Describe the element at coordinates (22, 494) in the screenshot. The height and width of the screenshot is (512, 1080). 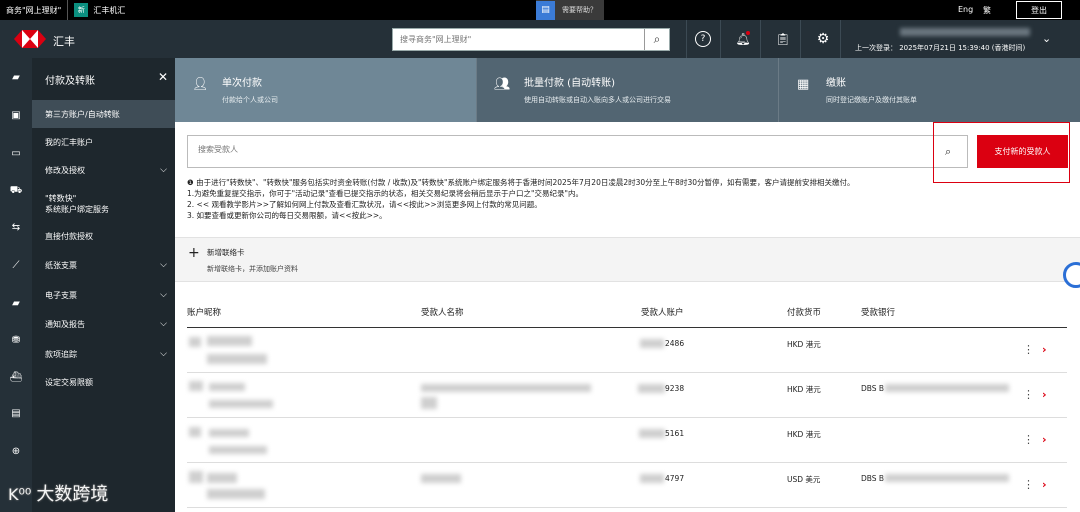
I see `watermark-logo-icon: K⁰⁰` at that location.